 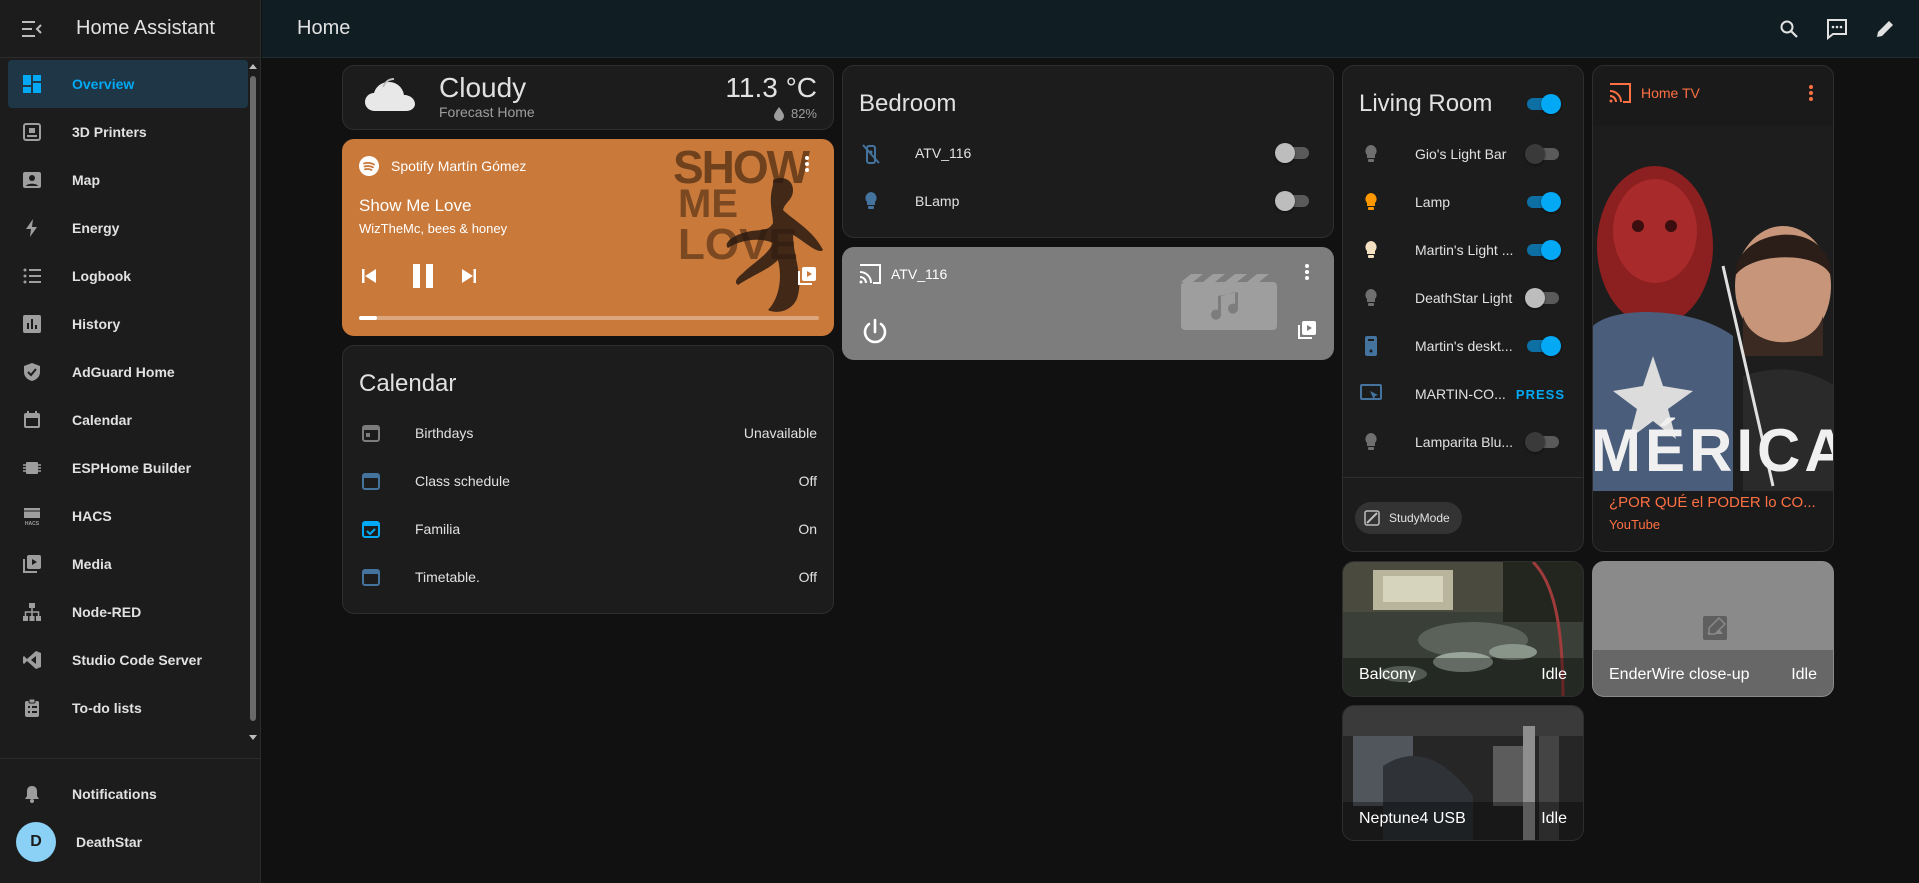 I want to click on calendar-row-familia: Familia On, so click(x=588, y=529).